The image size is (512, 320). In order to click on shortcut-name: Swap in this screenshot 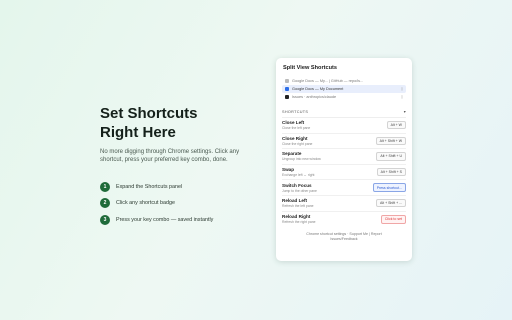, I will do `click(288, 170)`.